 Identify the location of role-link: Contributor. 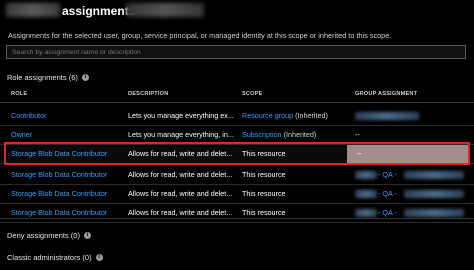
(29, 115).